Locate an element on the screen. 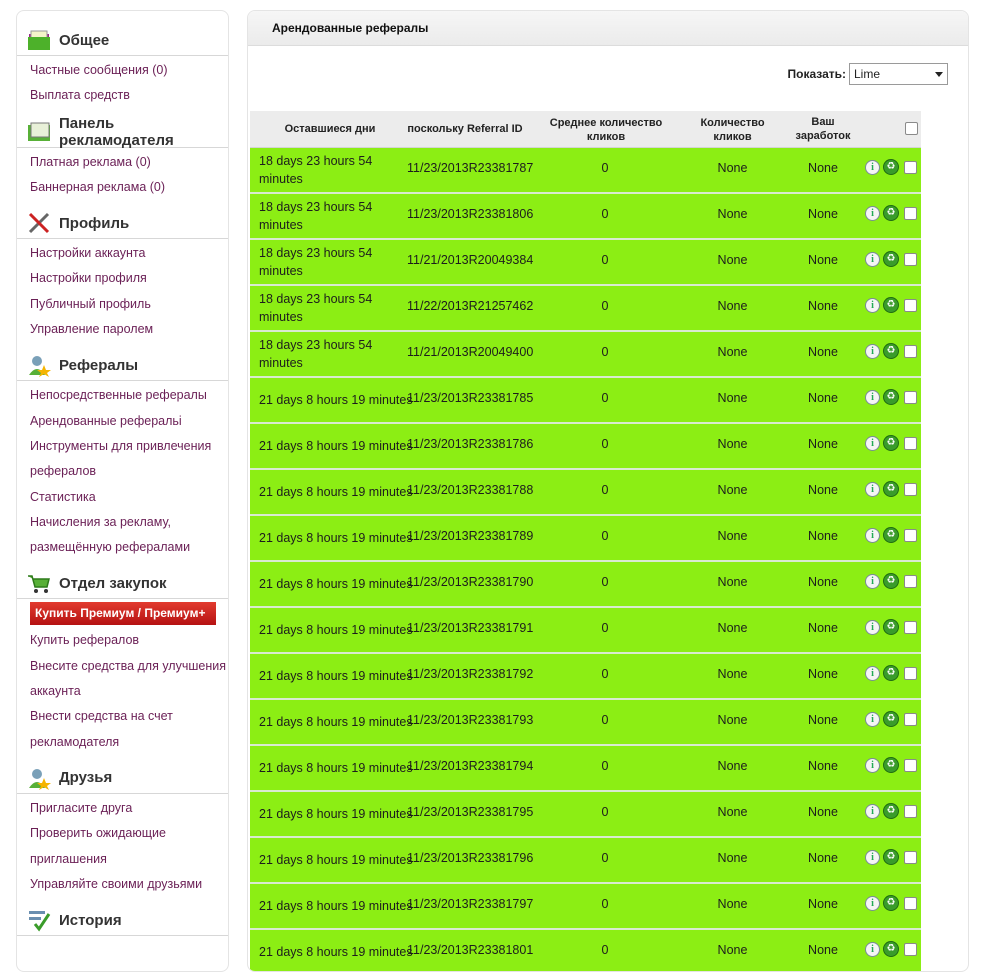 The height and width of the screenshot is (972, 999). sidebar-link: размещённую рефералами is located at coordinates (122, 547).